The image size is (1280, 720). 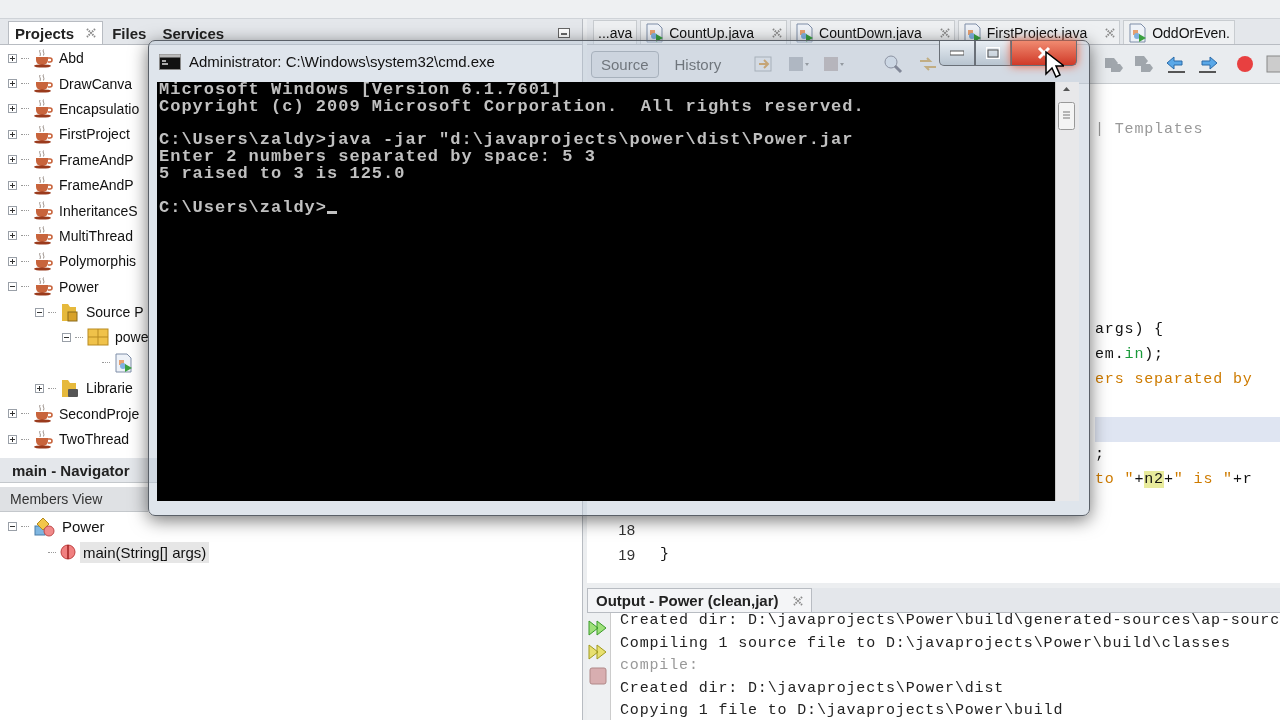 What do you see at coordinates (1067, 291) in the screenshot?
I see `scrollbar` at bounding box center [1067, 291].